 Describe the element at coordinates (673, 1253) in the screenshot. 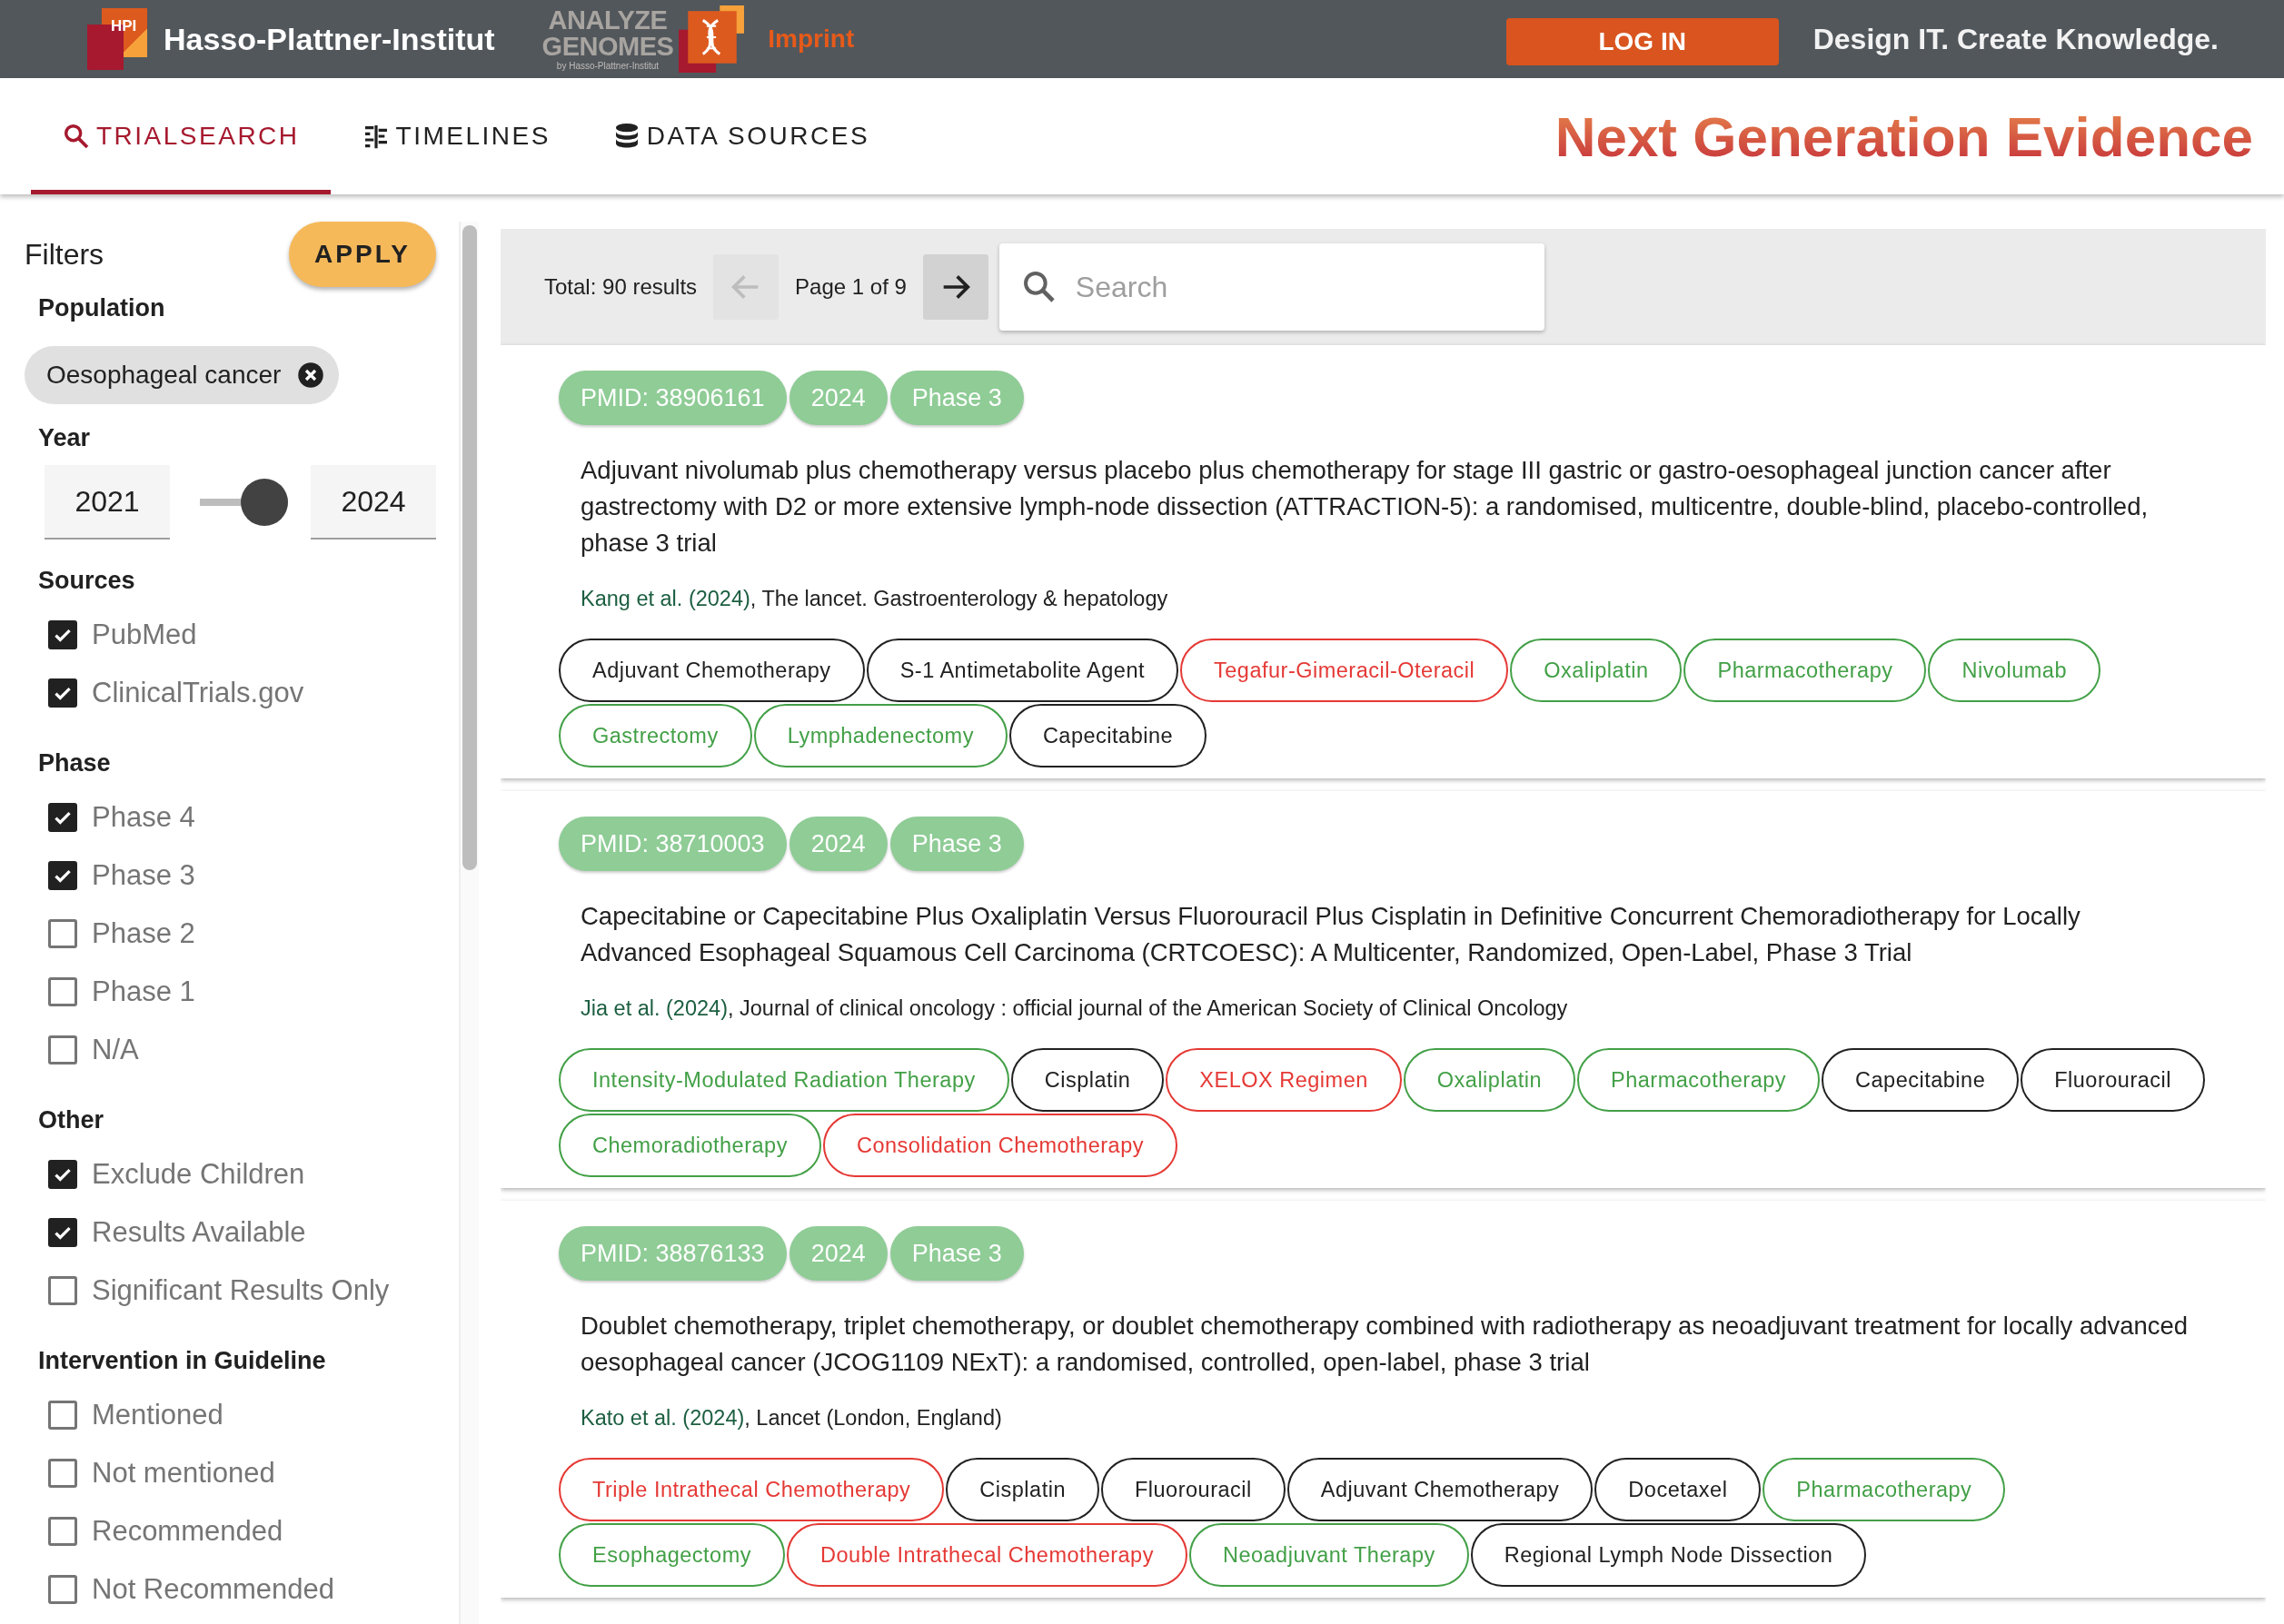

I see `pmid-badge: PMID: 38876133` at that location.